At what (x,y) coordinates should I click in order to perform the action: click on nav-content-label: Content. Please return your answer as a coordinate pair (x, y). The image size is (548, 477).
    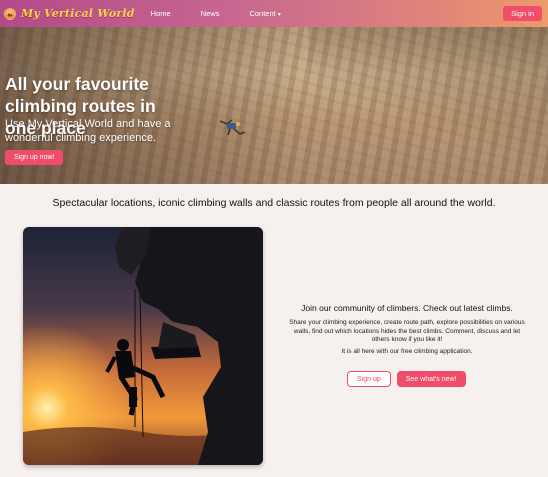
    Looking at the image, I should click on (262, 13).